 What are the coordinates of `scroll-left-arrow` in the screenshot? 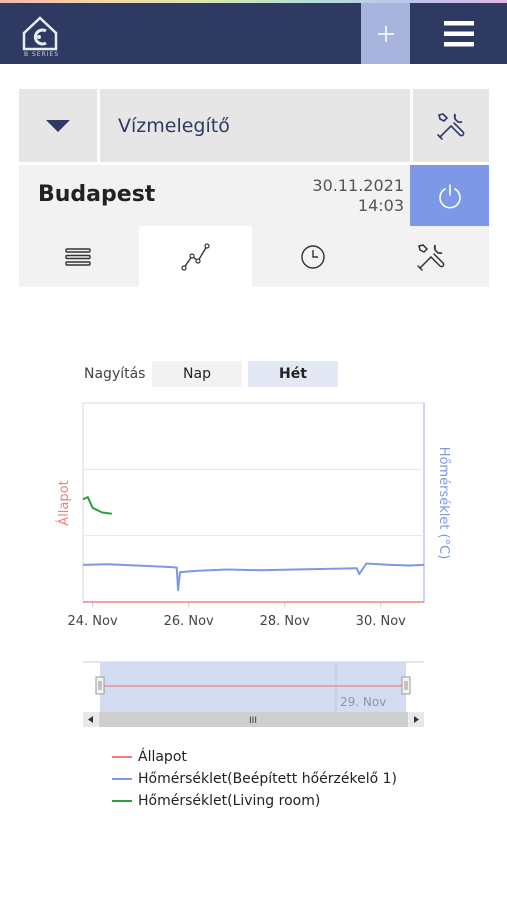 It's located at (90, 719).